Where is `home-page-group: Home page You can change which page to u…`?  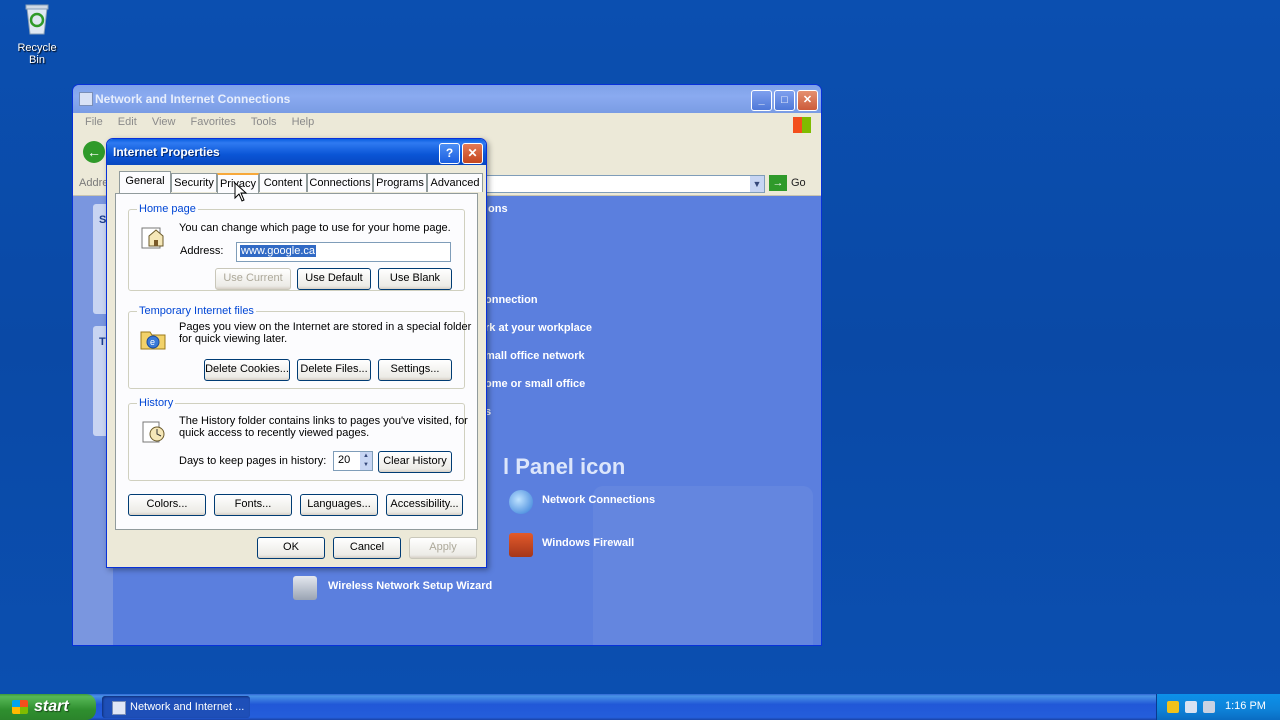 home-page-group: Home page You can change which page to u… is located at coordinates (296, 247).